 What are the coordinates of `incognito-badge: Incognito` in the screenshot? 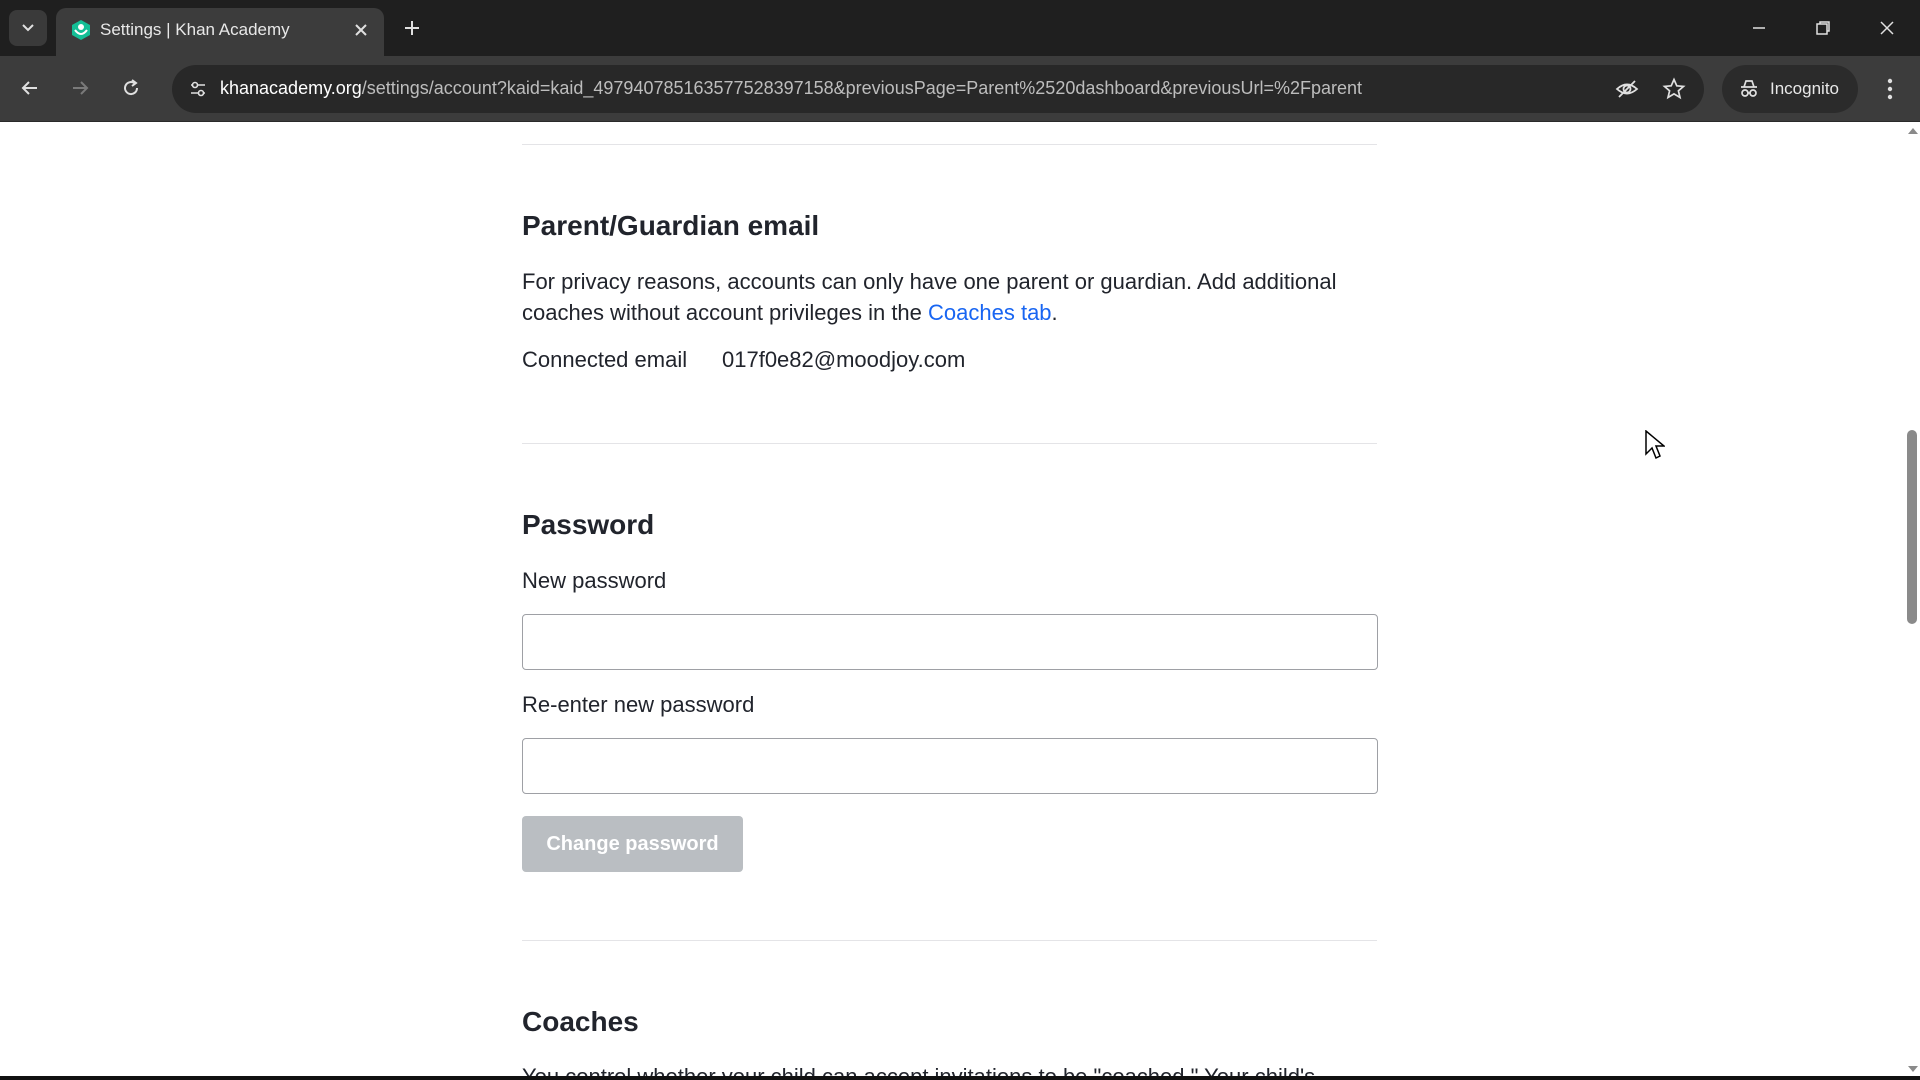 It's located at (1790, 89).